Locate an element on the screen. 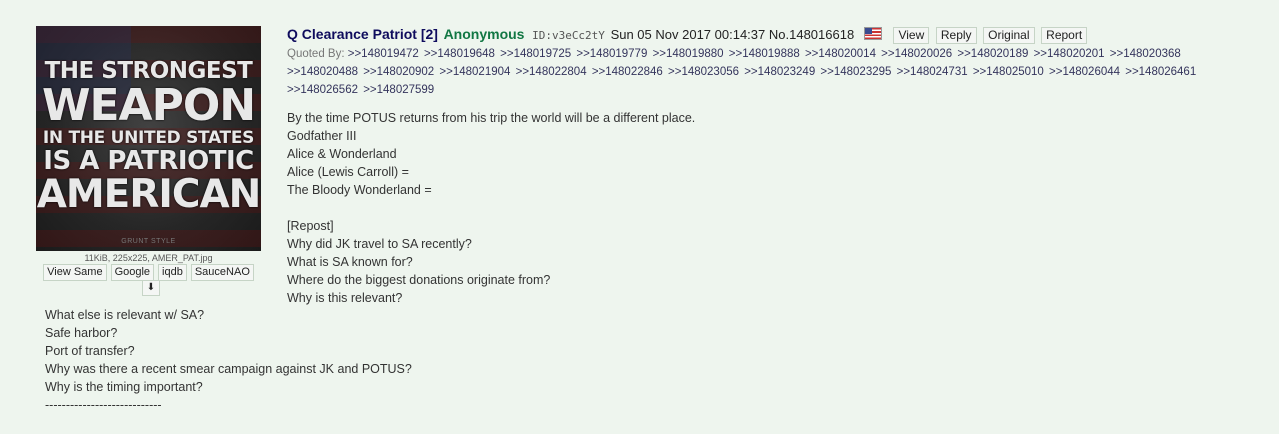 The height and width of the screenshot is (434, 1279). post-body-line is located at coordinates (637, 208).